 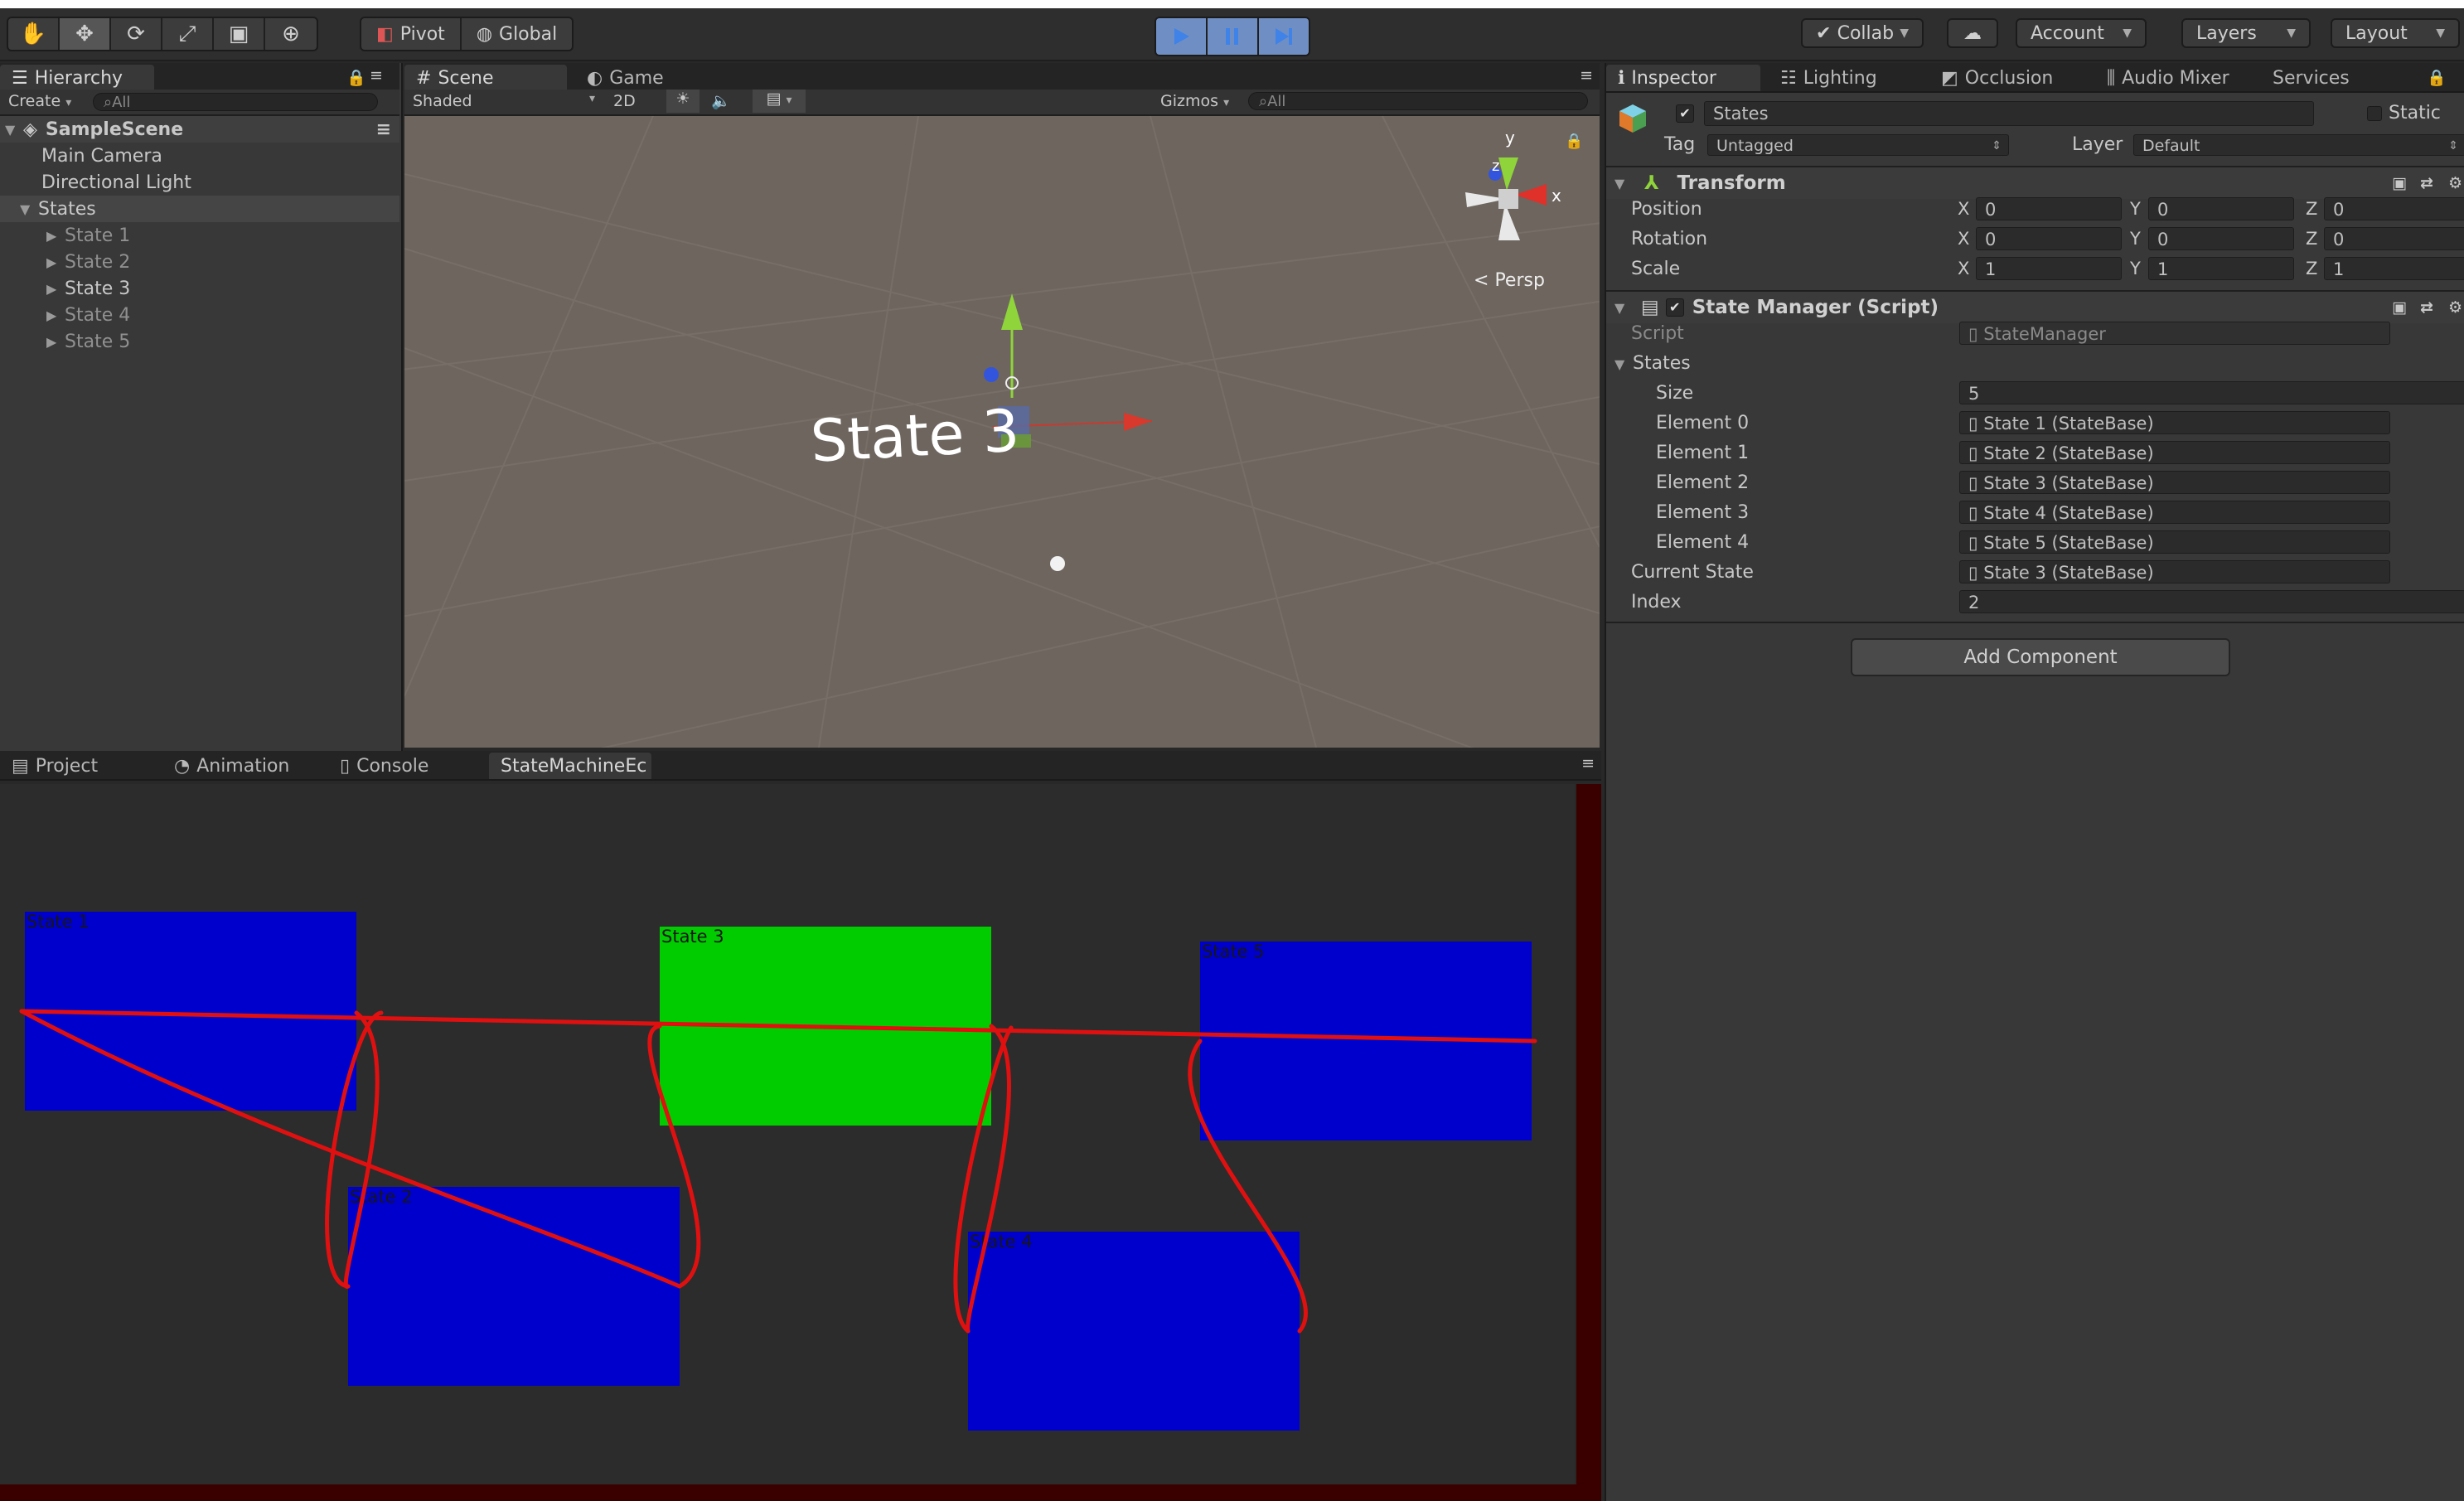 What do you see at coordinates (54, 766) in the screenshot?
I see `tab-project: ▤ Project` at bounding box center [54, 766].